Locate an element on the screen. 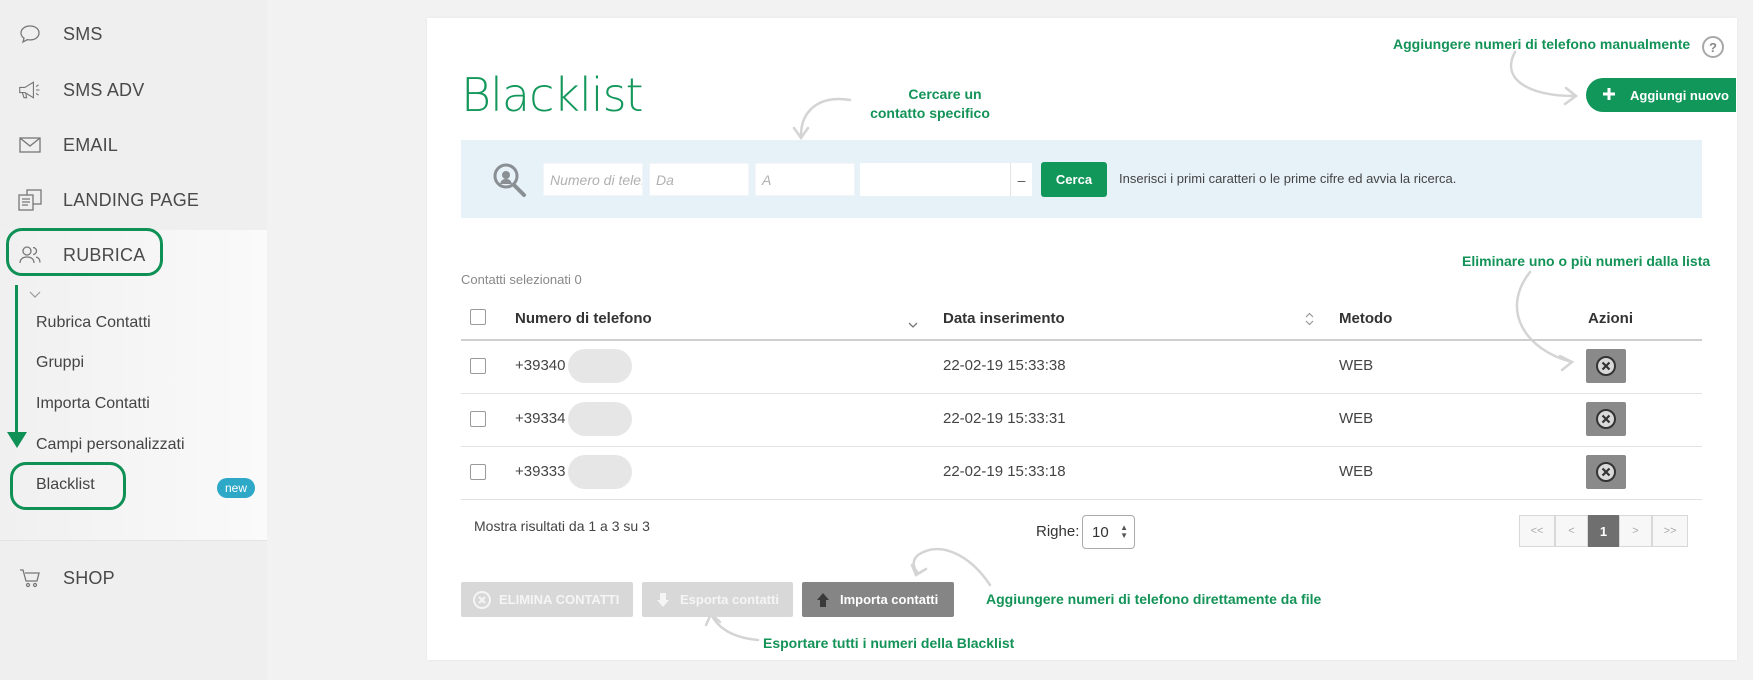 The width and height of the screenshot is (1753, 680). import-contacts-label: Importa contatti is located at coordinates (889, 599).